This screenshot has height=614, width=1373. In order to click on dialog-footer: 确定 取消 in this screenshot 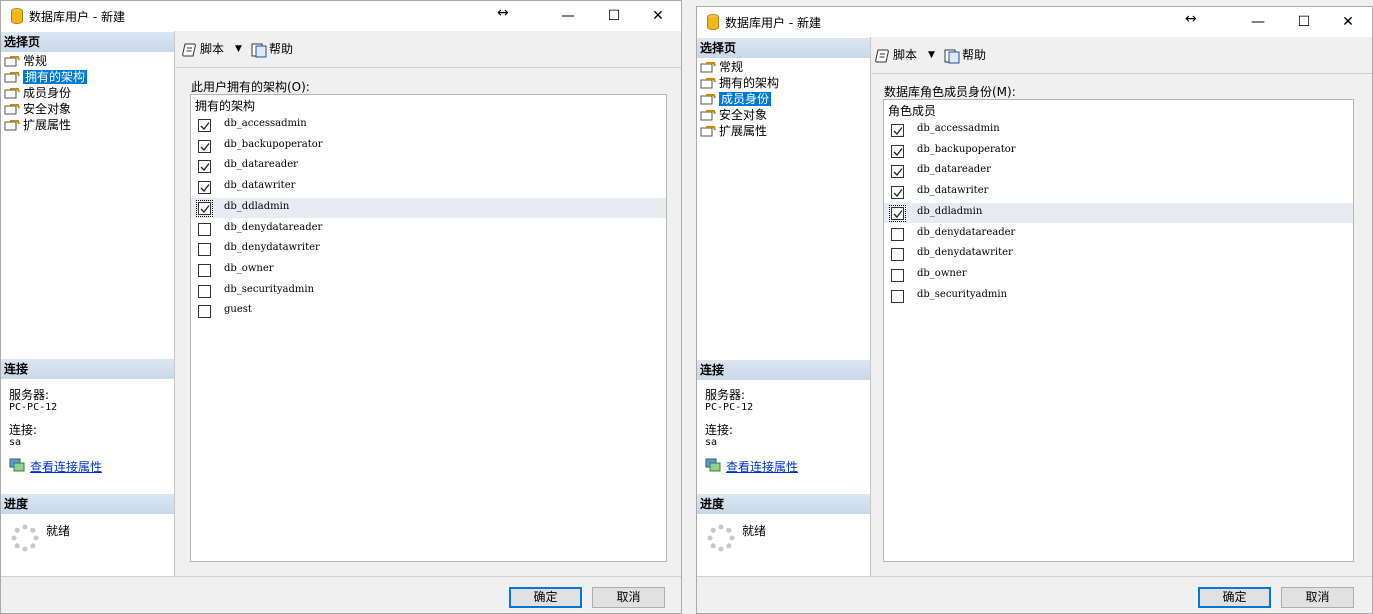, I will do `click(341, 594)`.